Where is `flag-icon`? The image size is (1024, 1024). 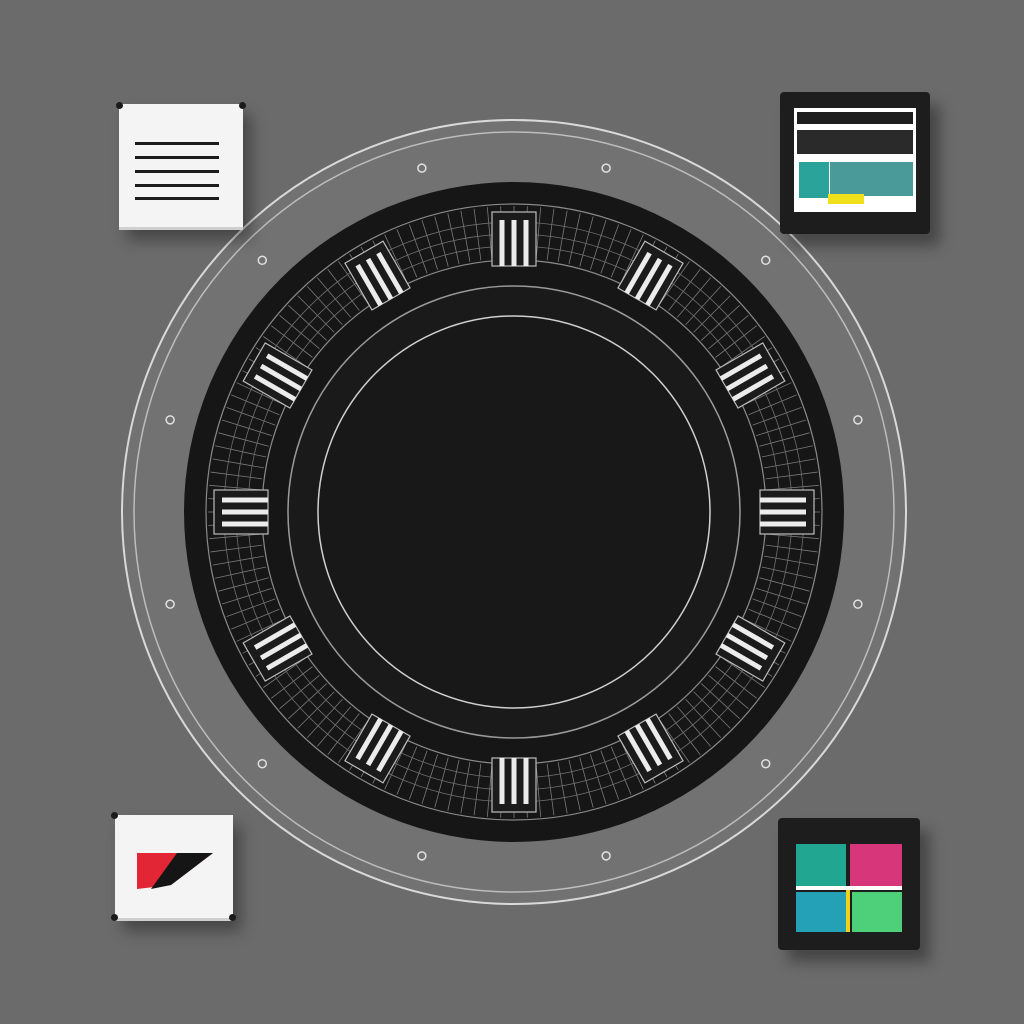
flag-icon is located at coordinates (173, 866).